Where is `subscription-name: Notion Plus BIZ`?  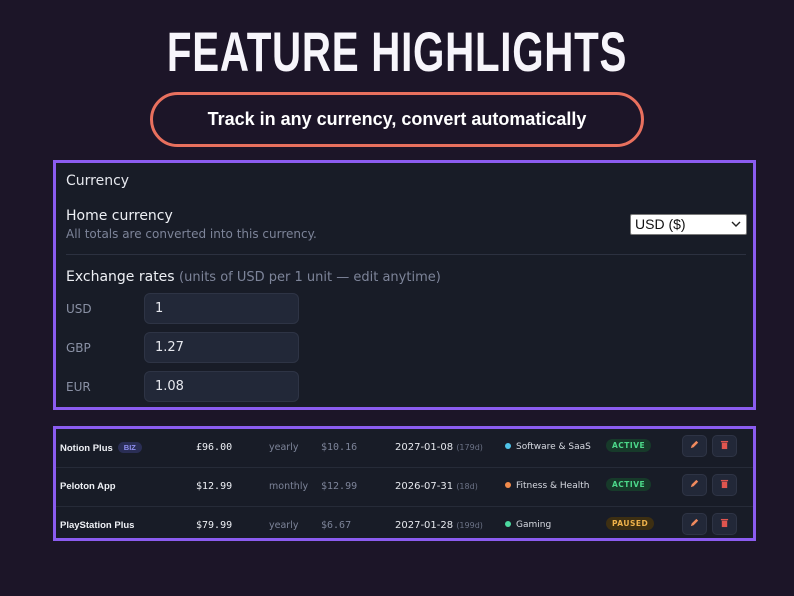 subscription-name: Notion Plus BIZ is located at coordinates (101, 448).